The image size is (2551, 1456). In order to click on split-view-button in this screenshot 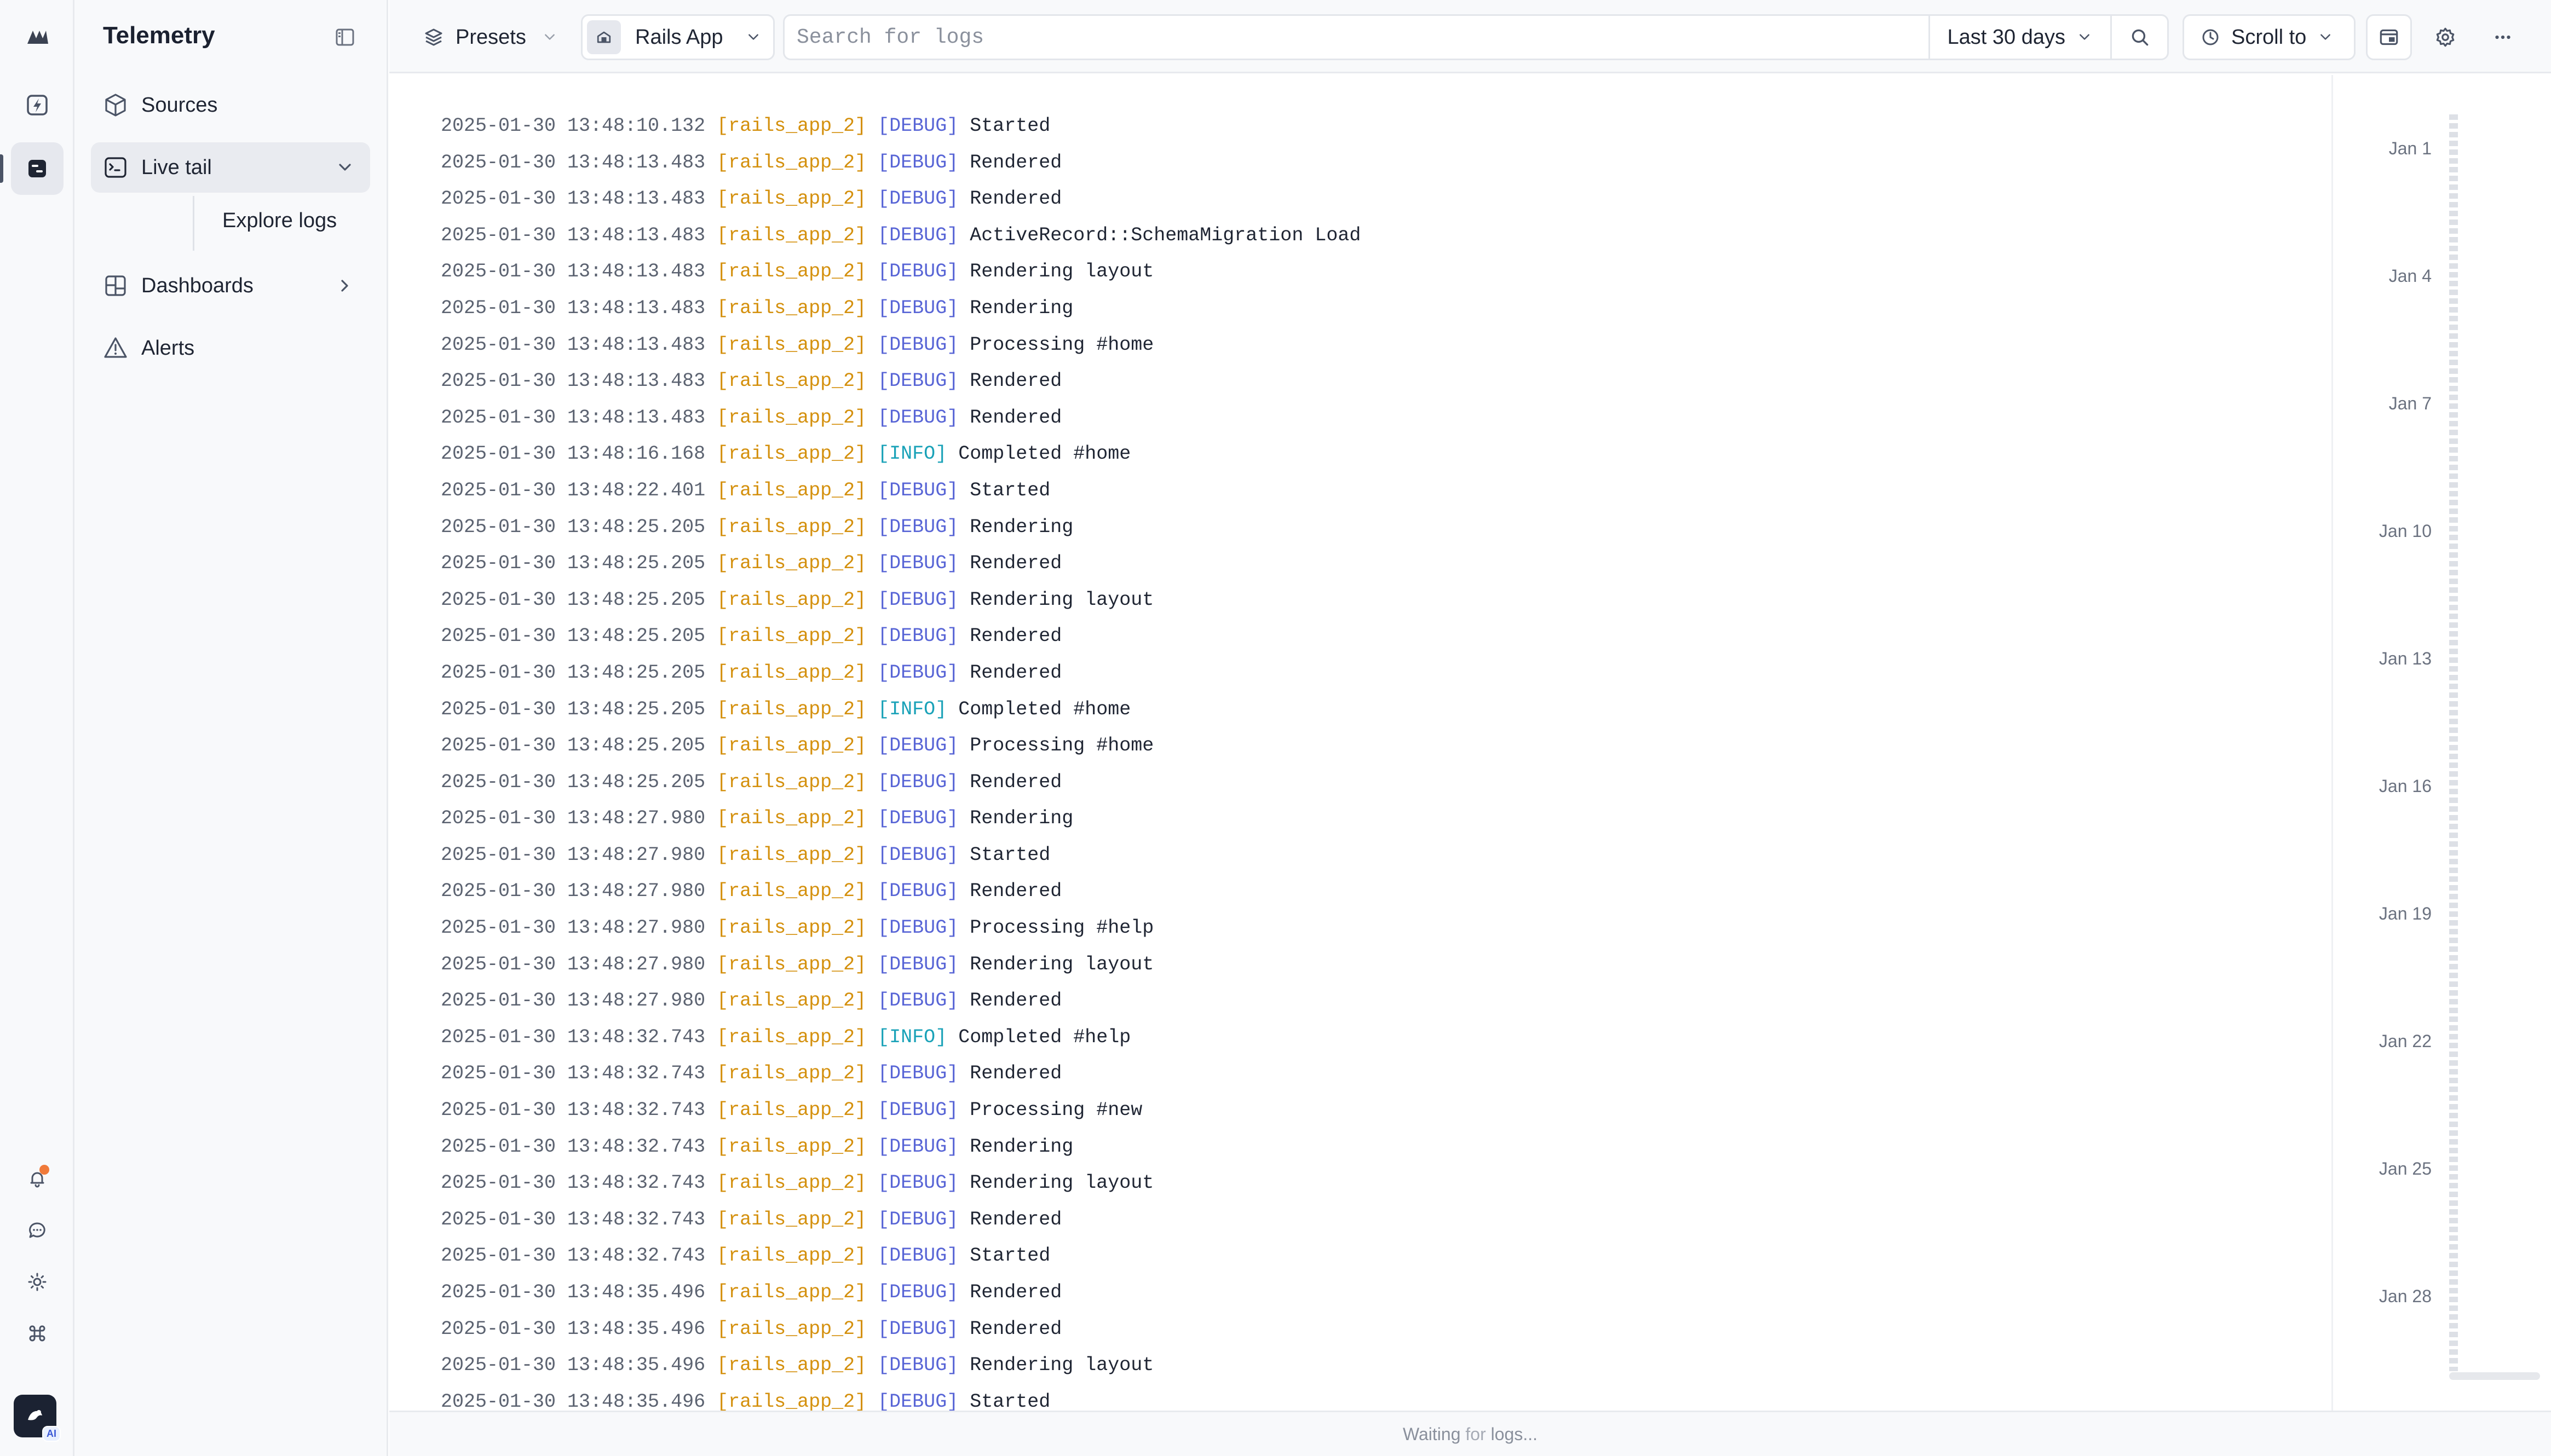, I will do `click(2389, 37)`.